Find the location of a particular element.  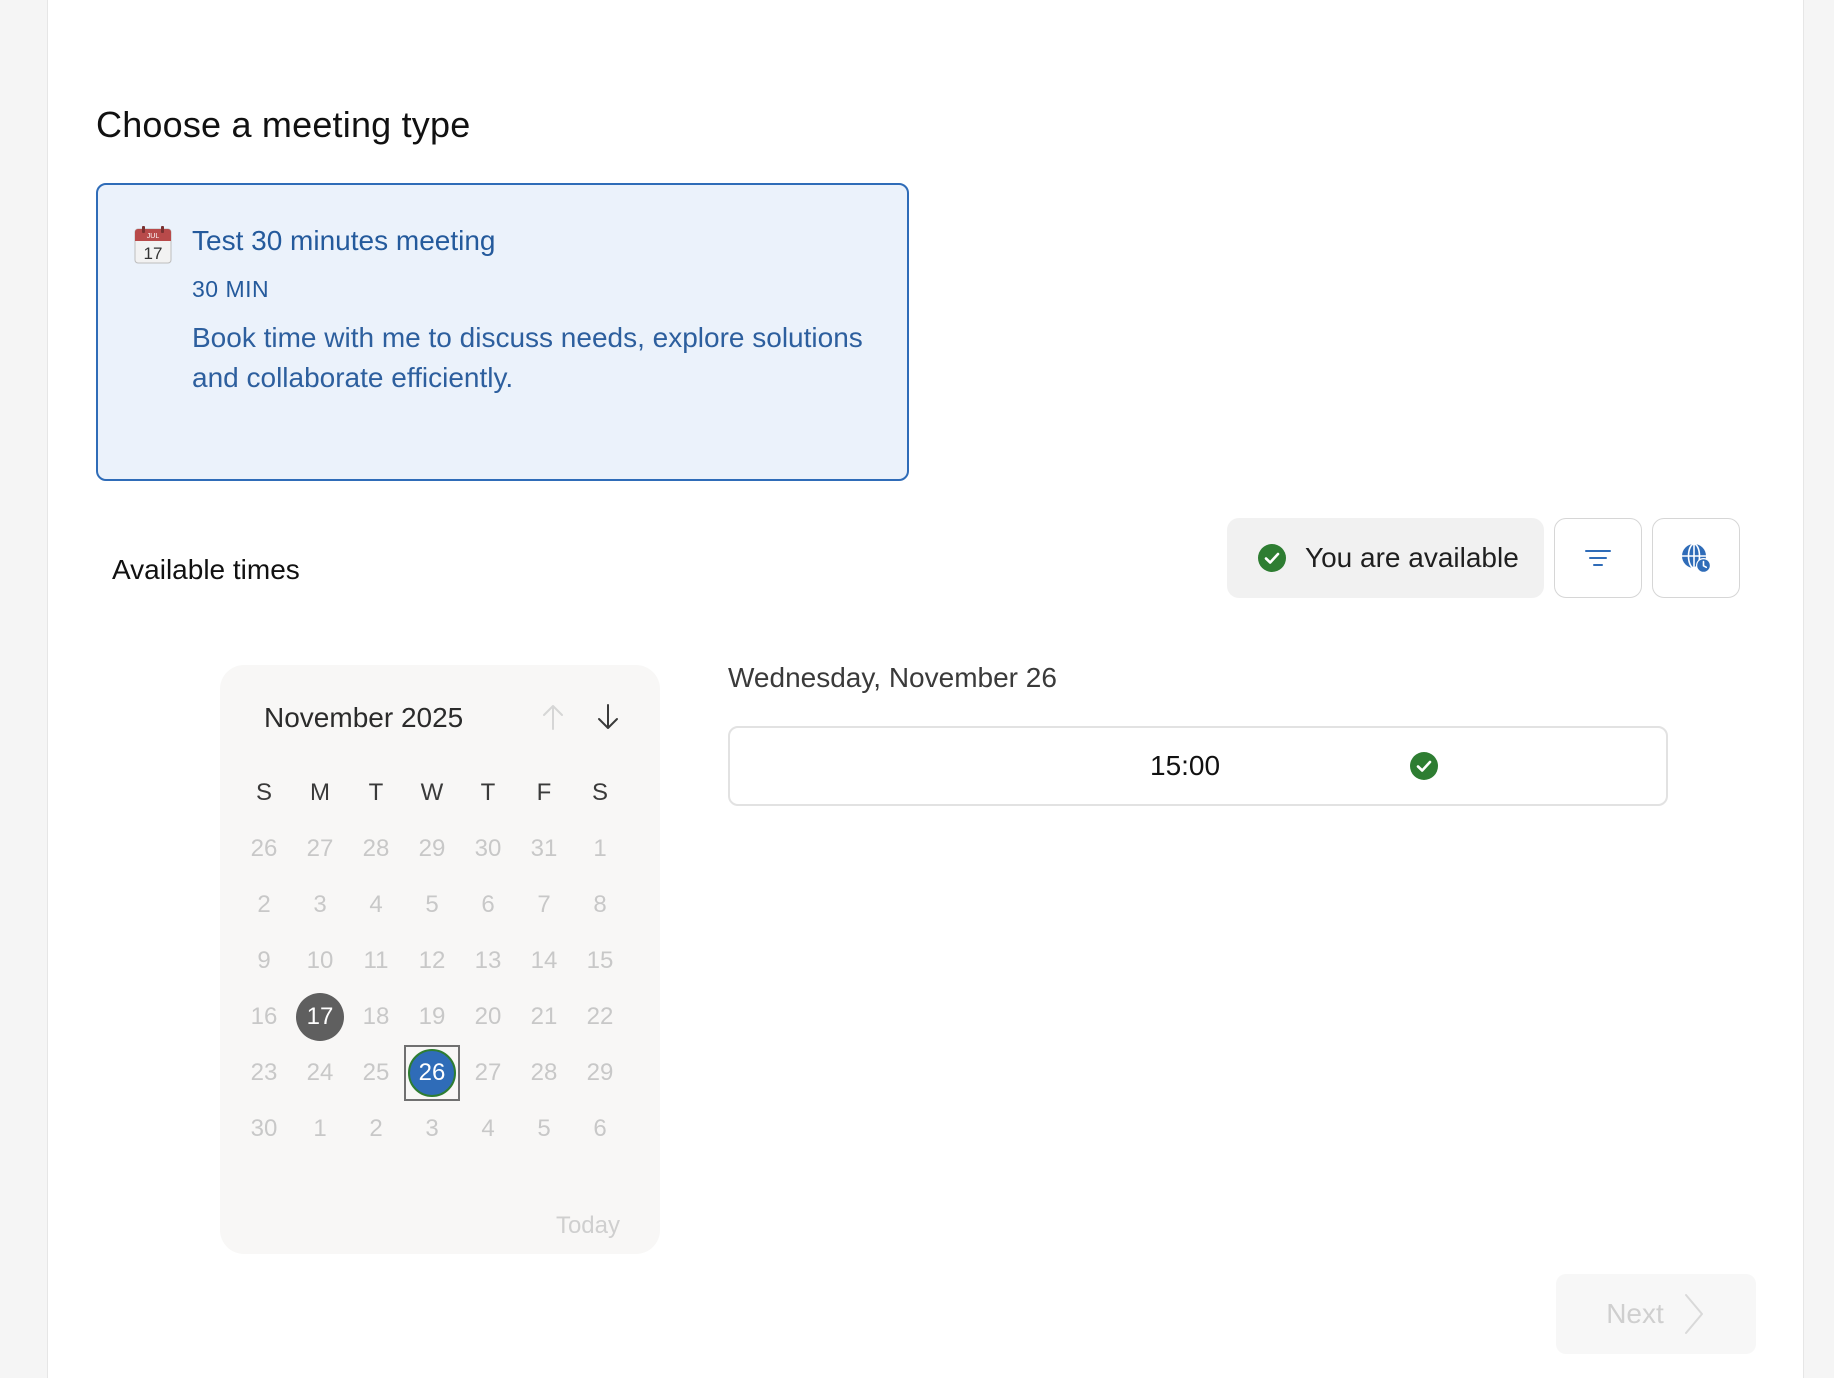

filter-icon is located at coordinates (1598, 558).